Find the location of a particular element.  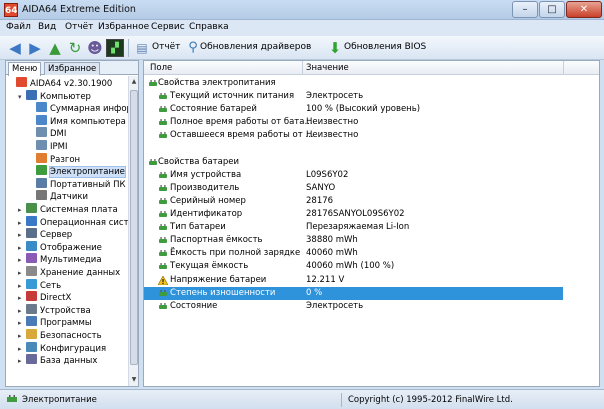

minimize-button: – is located at coordinates (525, 9).